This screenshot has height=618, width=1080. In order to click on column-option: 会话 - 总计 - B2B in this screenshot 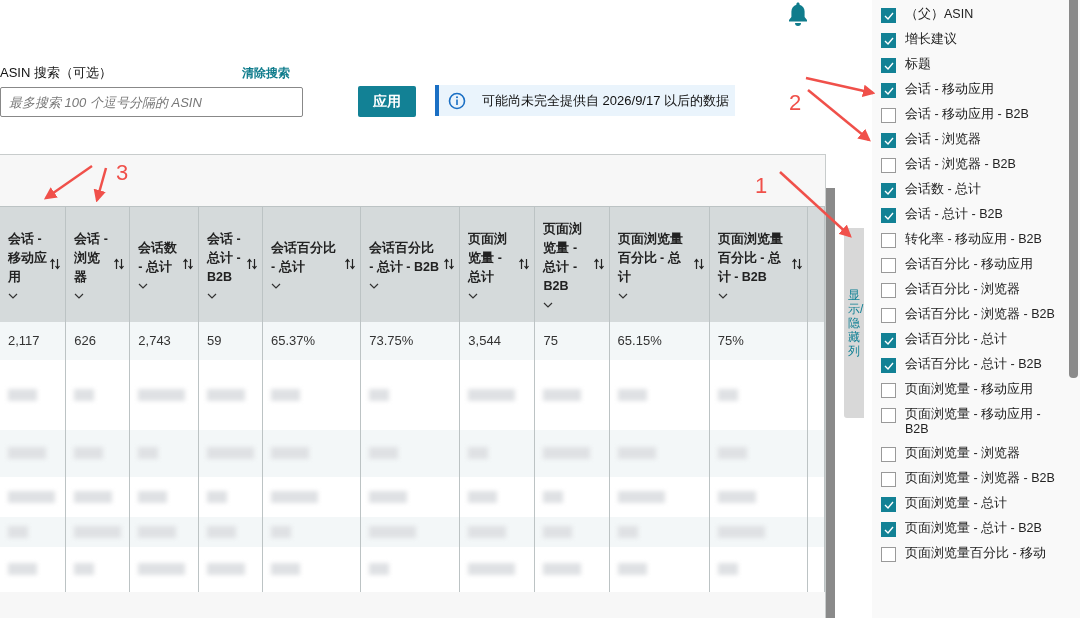, I will do `click(971, 215)`.